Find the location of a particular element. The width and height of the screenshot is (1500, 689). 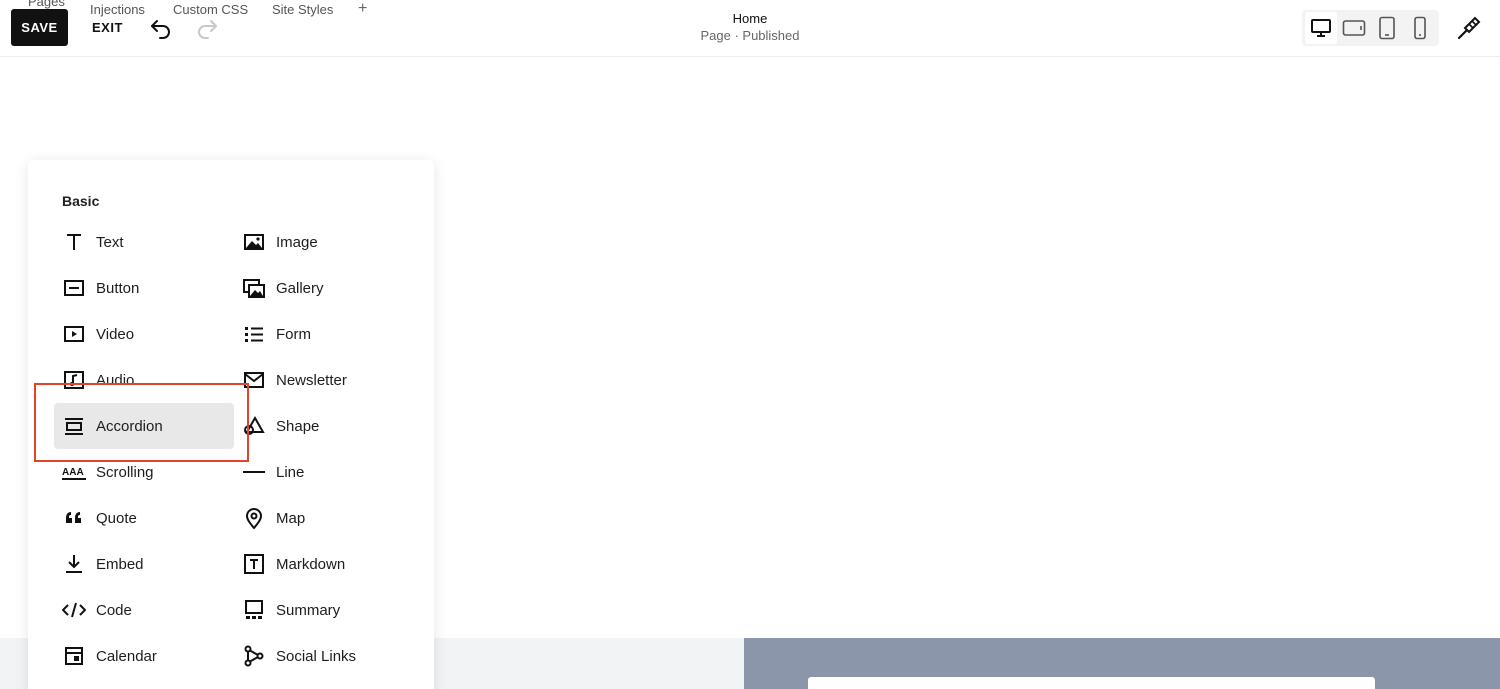

block-item-markdown: Markdown is located at coordinates (324, 564).